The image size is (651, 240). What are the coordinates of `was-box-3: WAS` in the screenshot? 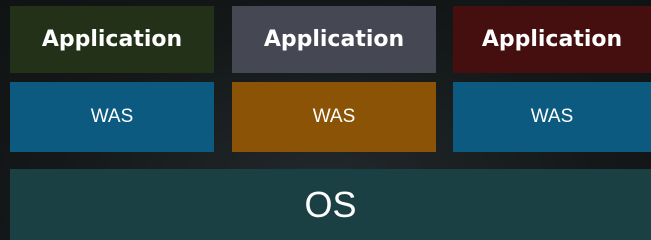 It's located at (552, 117).